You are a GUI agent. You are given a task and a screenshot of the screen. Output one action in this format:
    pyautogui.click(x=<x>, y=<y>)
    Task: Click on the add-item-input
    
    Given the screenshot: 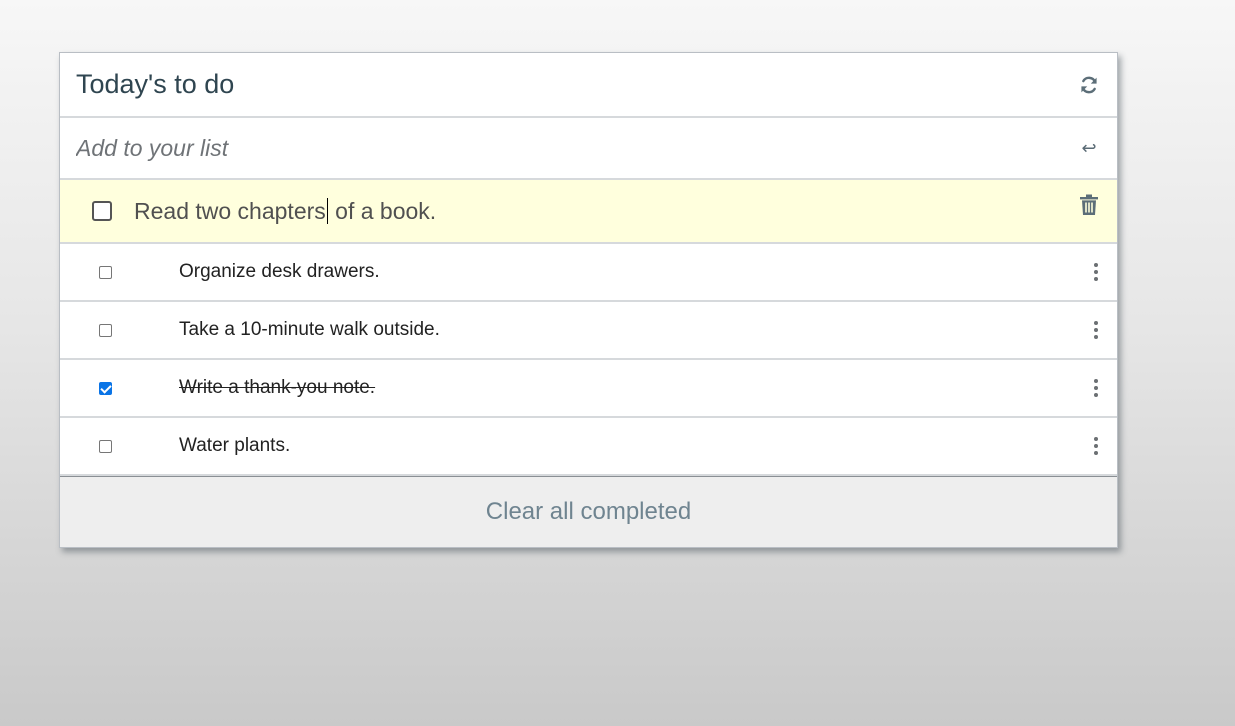 What is the action you would take?
    pyautogui.click(x=526, y=148)
    